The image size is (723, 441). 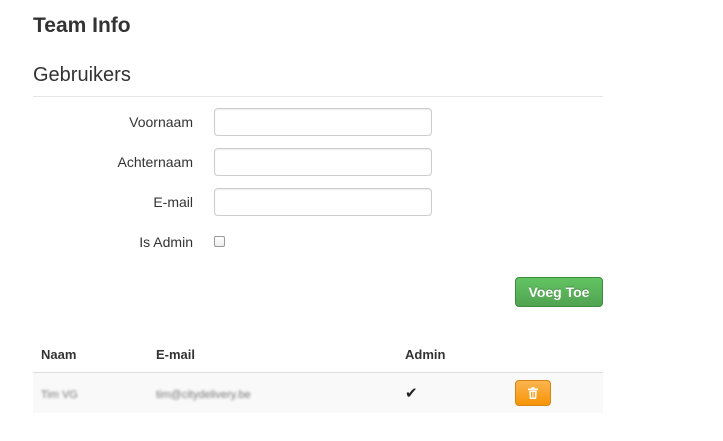 What do you see at coordinates (323, 202) in the screenshot?
I see `email-input` at bounding box center [323, 202].